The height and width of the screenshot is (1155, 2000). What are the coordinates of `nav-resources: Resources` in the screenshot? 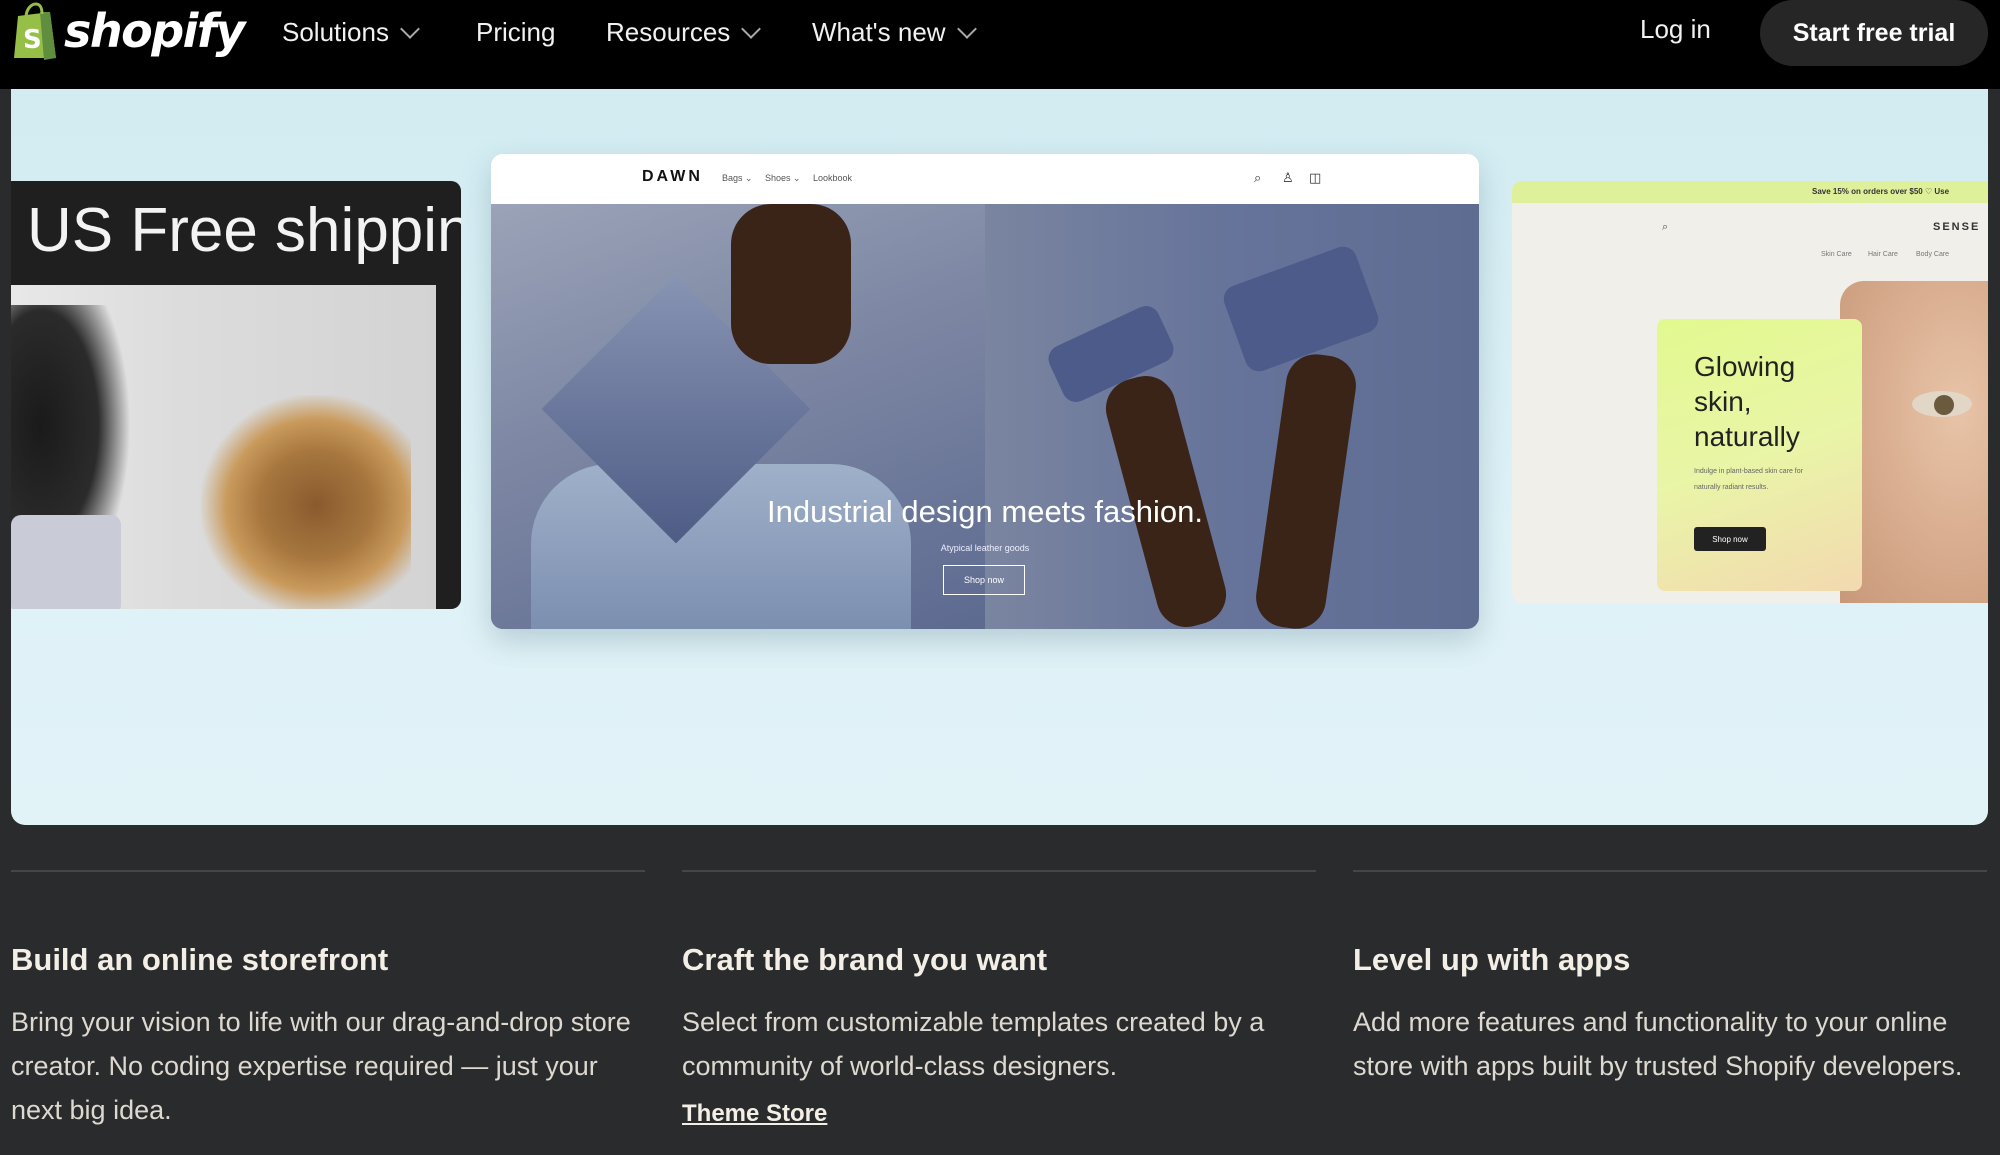 It's located at (684, 32).